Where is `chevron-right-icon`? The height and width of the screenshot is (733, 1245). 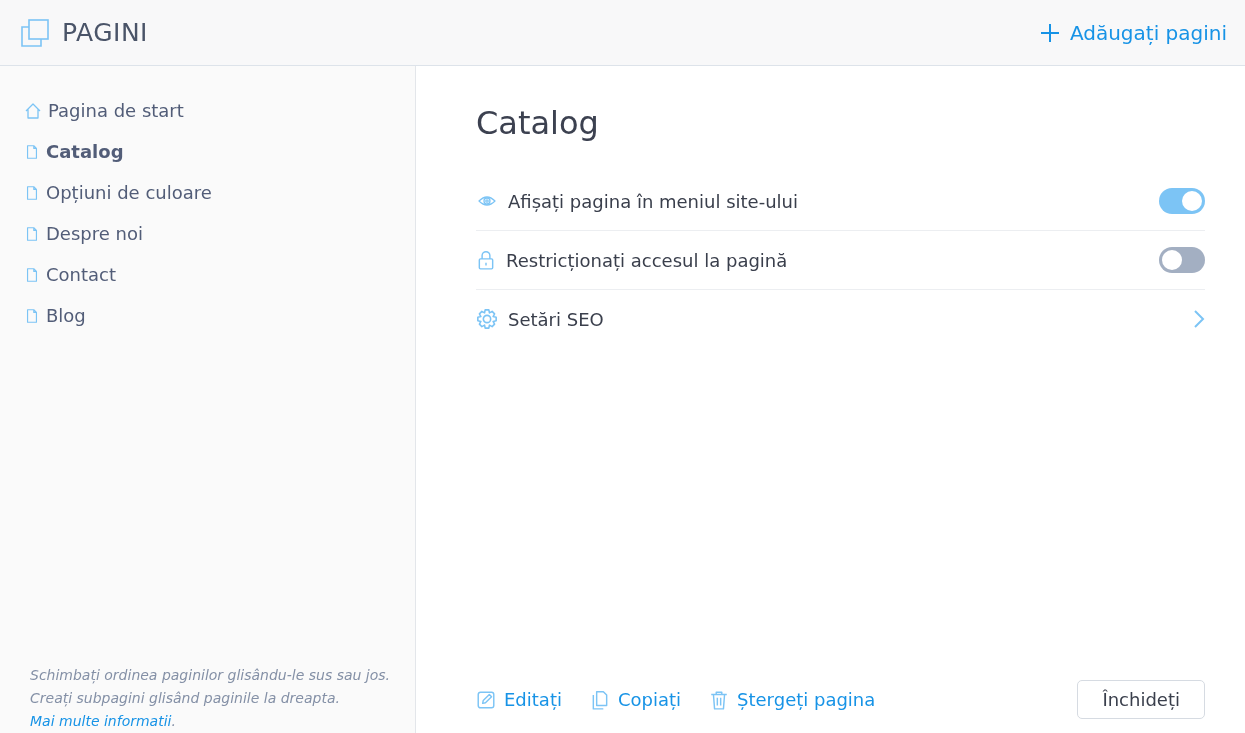 chevron-right-icon is located at coordinates (1199, 319).